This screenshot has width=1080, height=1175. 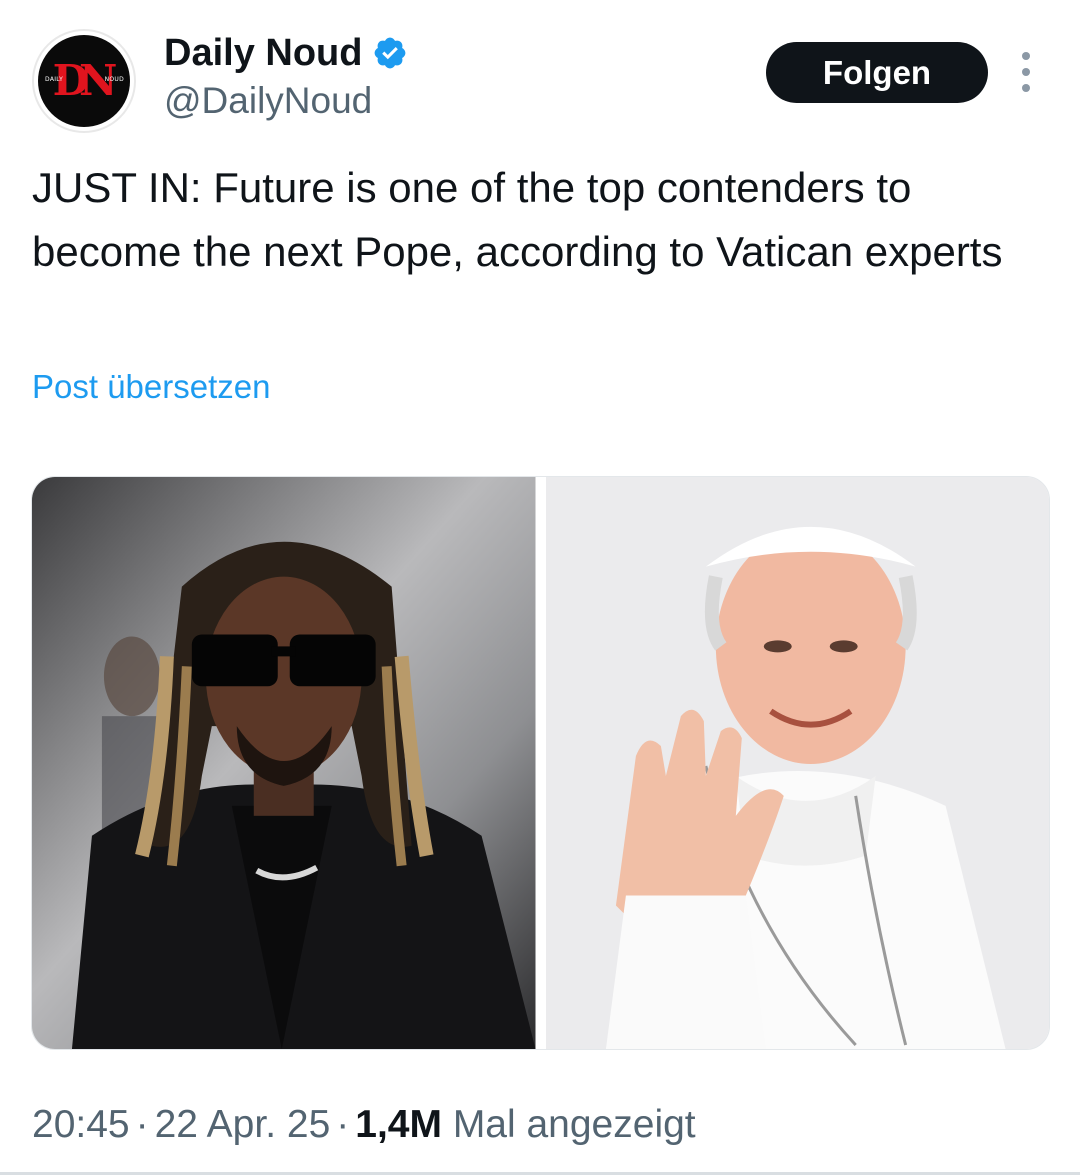 I want to click on more-vertical-icon, so click(x=1026, y=72).